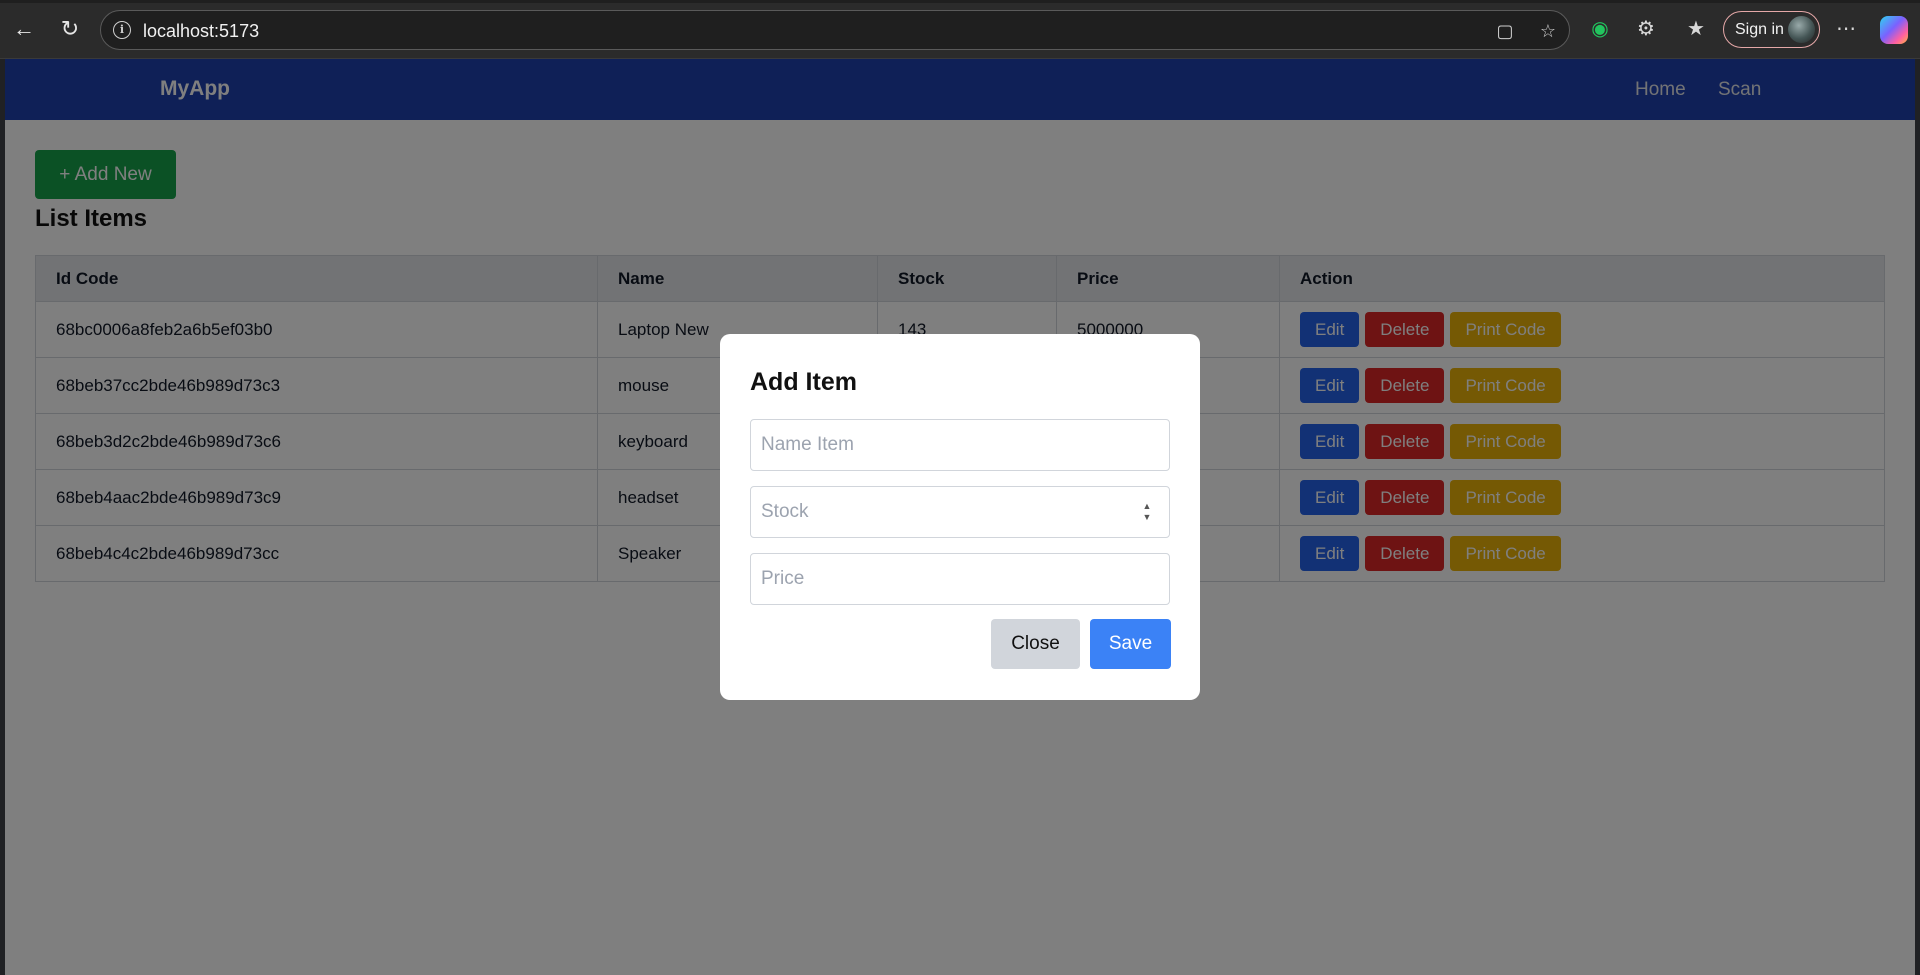 The width and height of the screenshot is (1920, 975). I want to click on extensions-icon: ⚙, so click(1646, 29).